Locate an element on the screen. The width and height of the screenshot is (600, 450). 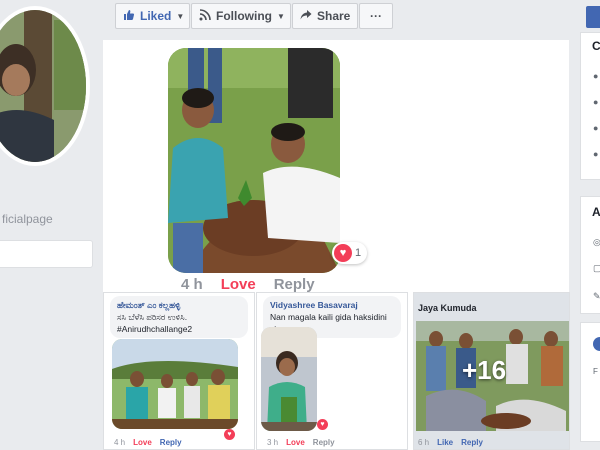
share-label: Share is located at coordinates (334, 16).